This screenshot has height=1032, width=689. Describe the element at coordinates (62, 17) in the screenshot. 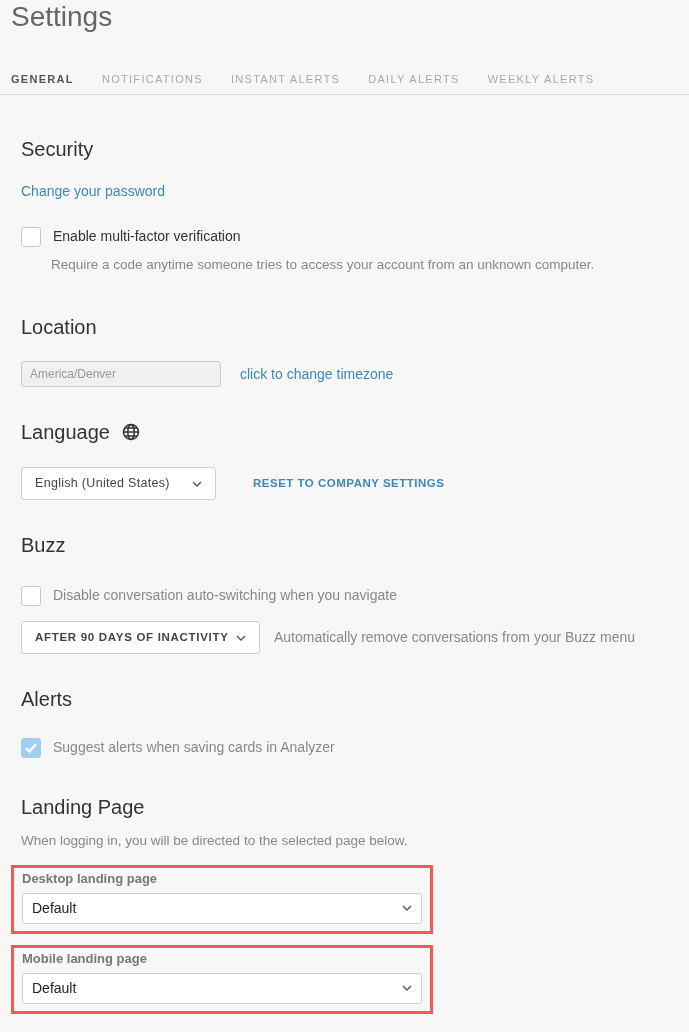

I see `page-title: Settings` at that location.